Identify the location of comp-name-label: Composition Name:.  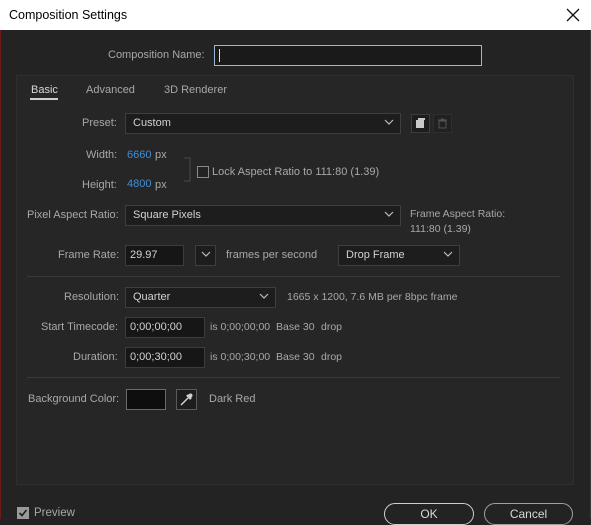
(156, 55).